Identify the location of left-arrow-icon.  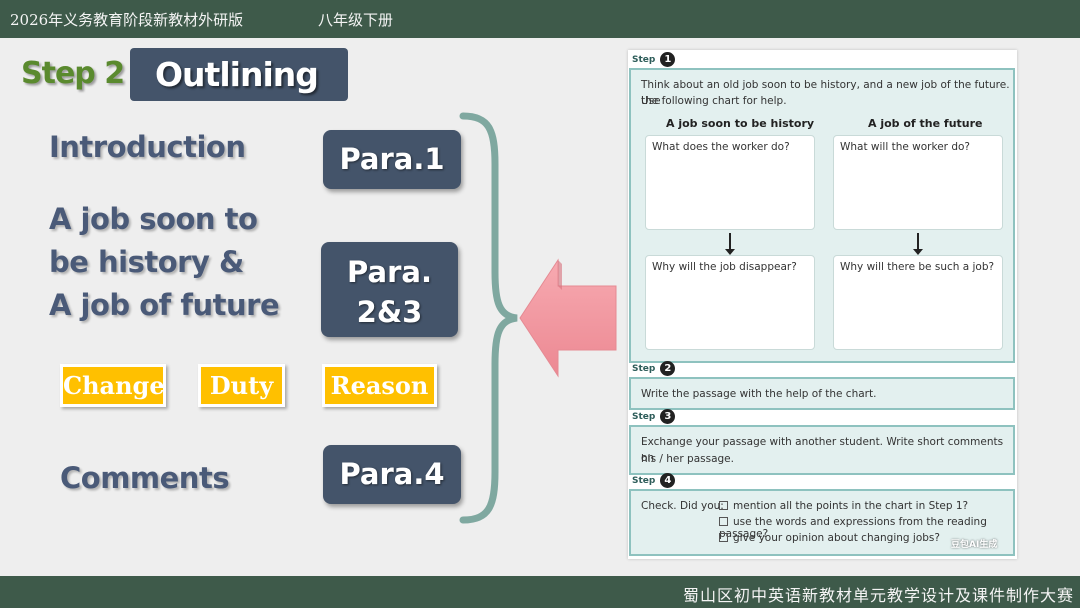
(568, 318).